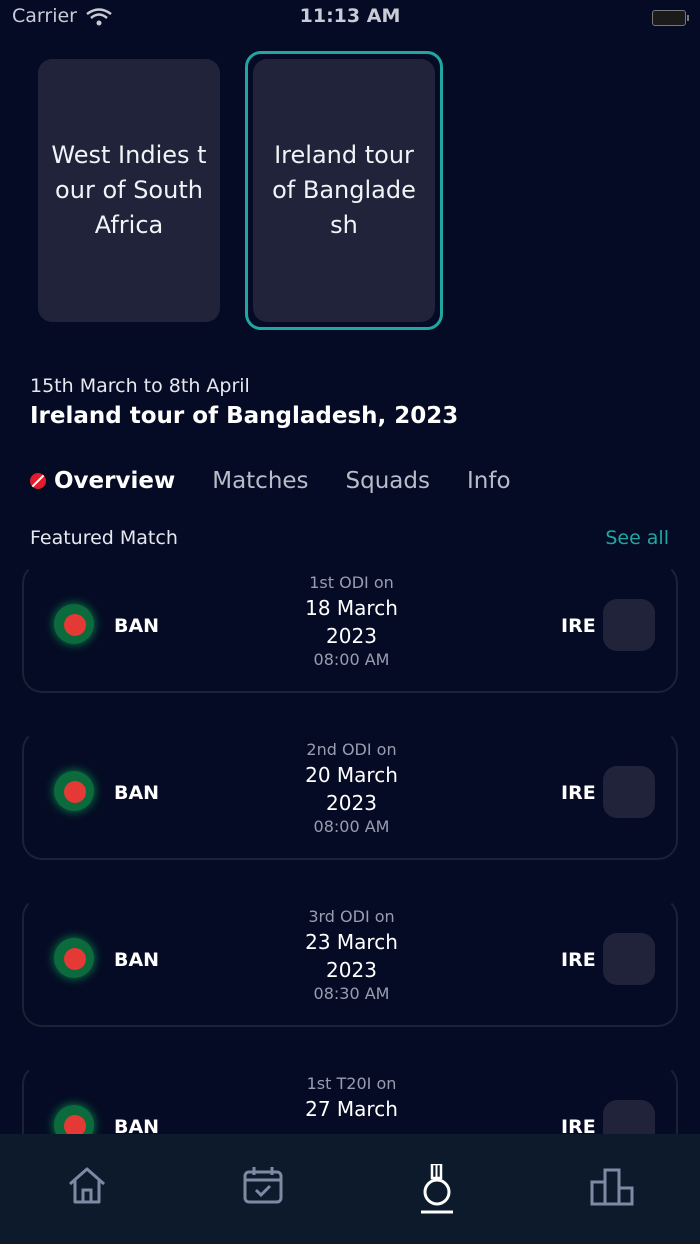 This screenshot has height=1244, width=700. What do you see at coordinates (351, 1109) in the screenshot?
I see `match-date: 27 March` at bounding box center [351, 1109].